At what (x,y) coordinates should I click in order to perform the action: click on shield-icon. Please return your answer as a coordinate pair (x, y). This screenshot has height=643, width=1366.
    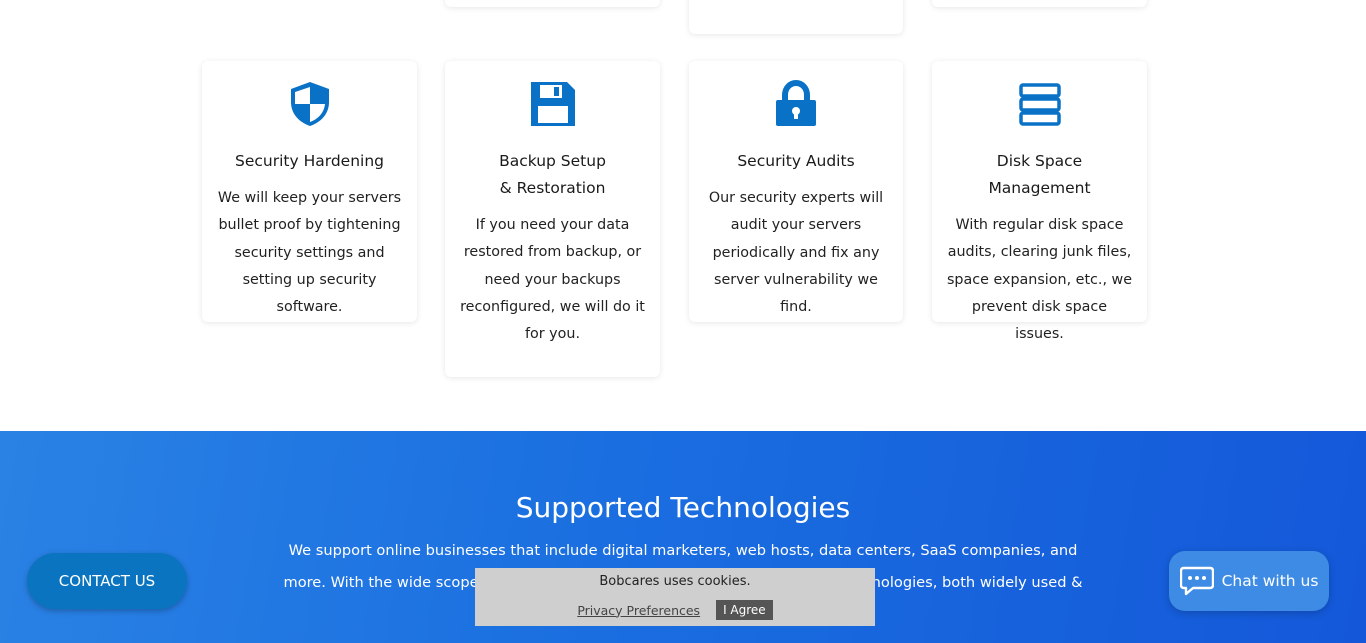
    Looking at the image, I should click on (309, 104).